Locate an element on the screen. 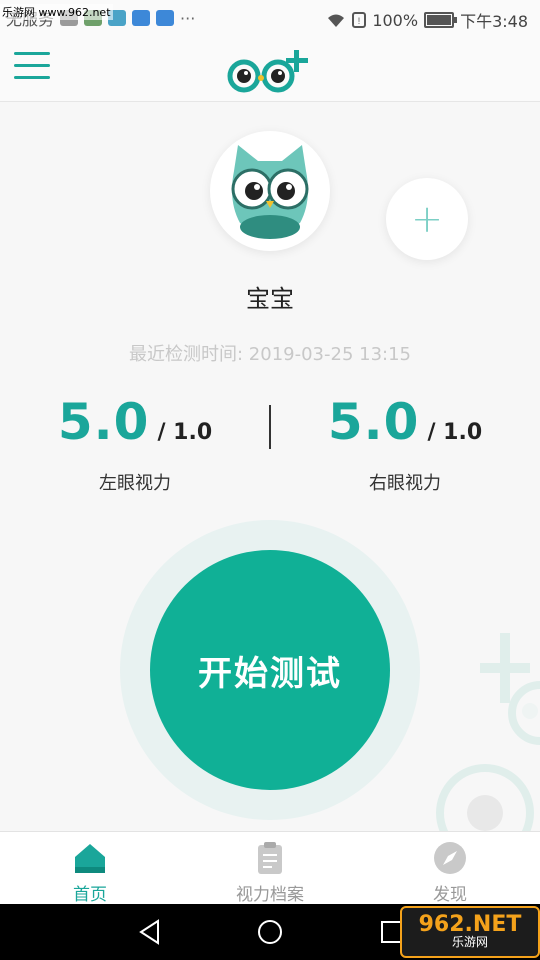 This screenshot has width=540, height=960. compass-icon is located at coordinates (450, 858).